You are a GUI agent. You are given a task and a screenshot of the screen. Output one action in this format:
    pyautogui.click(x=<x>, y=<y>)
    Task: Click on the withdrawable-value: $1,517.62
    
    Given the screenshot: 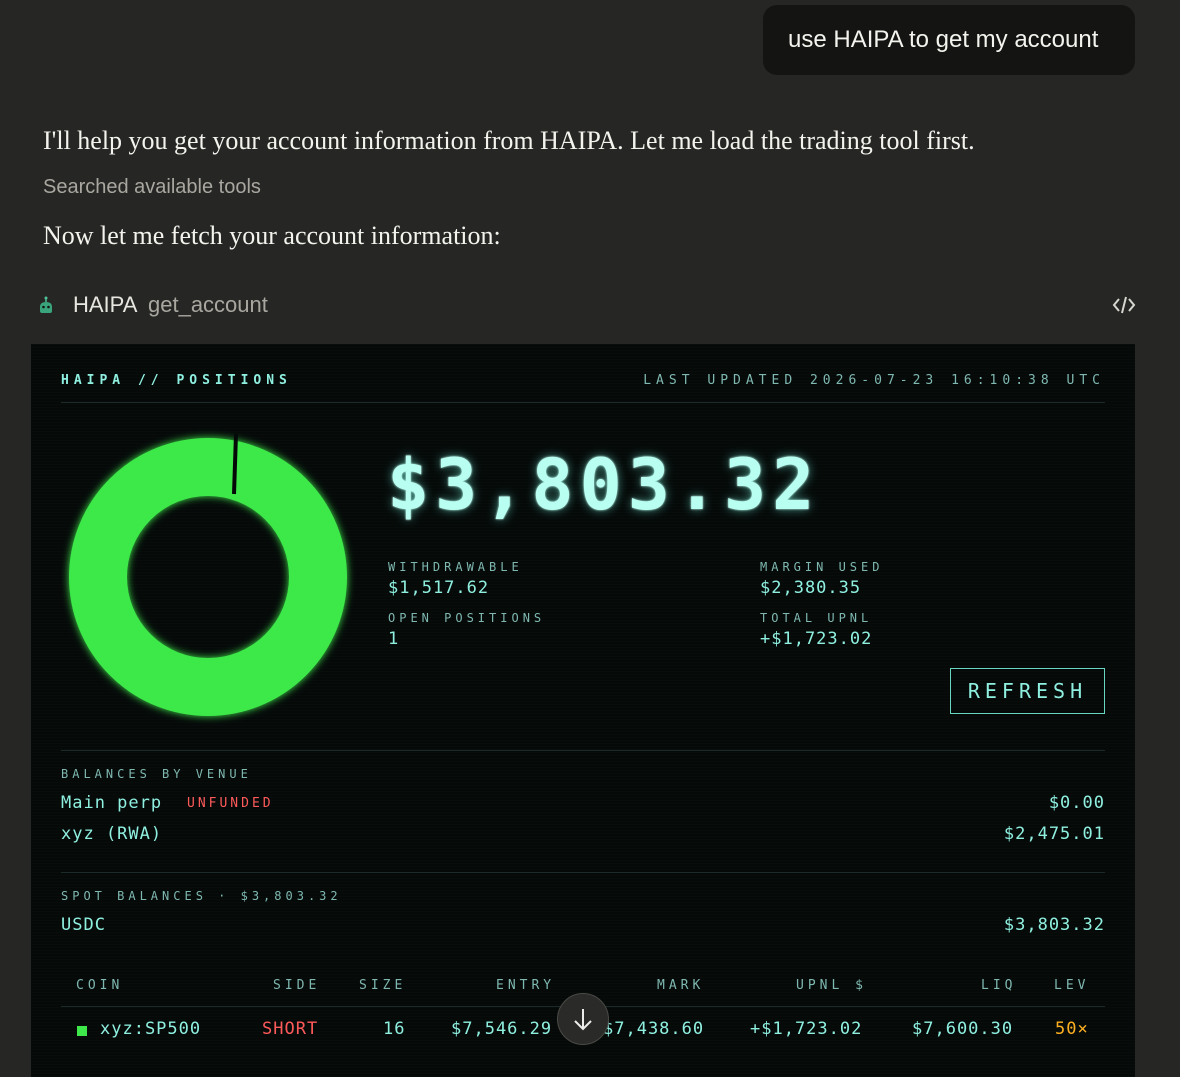 What is the action you would take?
    pyautogui.click(x=439, y=588)
    